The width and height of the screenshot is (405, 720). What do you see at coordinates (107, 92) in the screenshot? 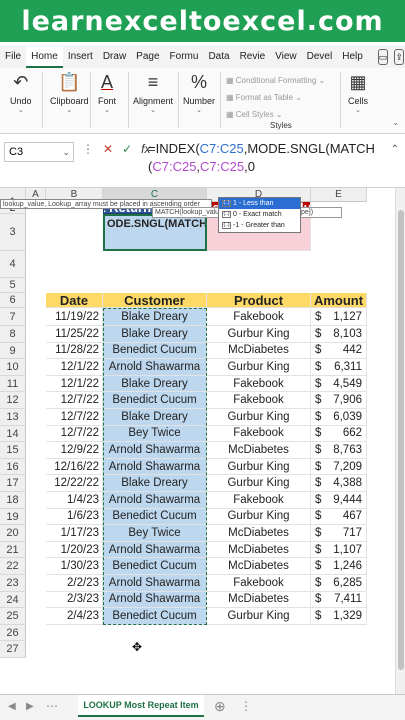
I see `font-group: A Font ⌄` at bounding box center [107, 92].